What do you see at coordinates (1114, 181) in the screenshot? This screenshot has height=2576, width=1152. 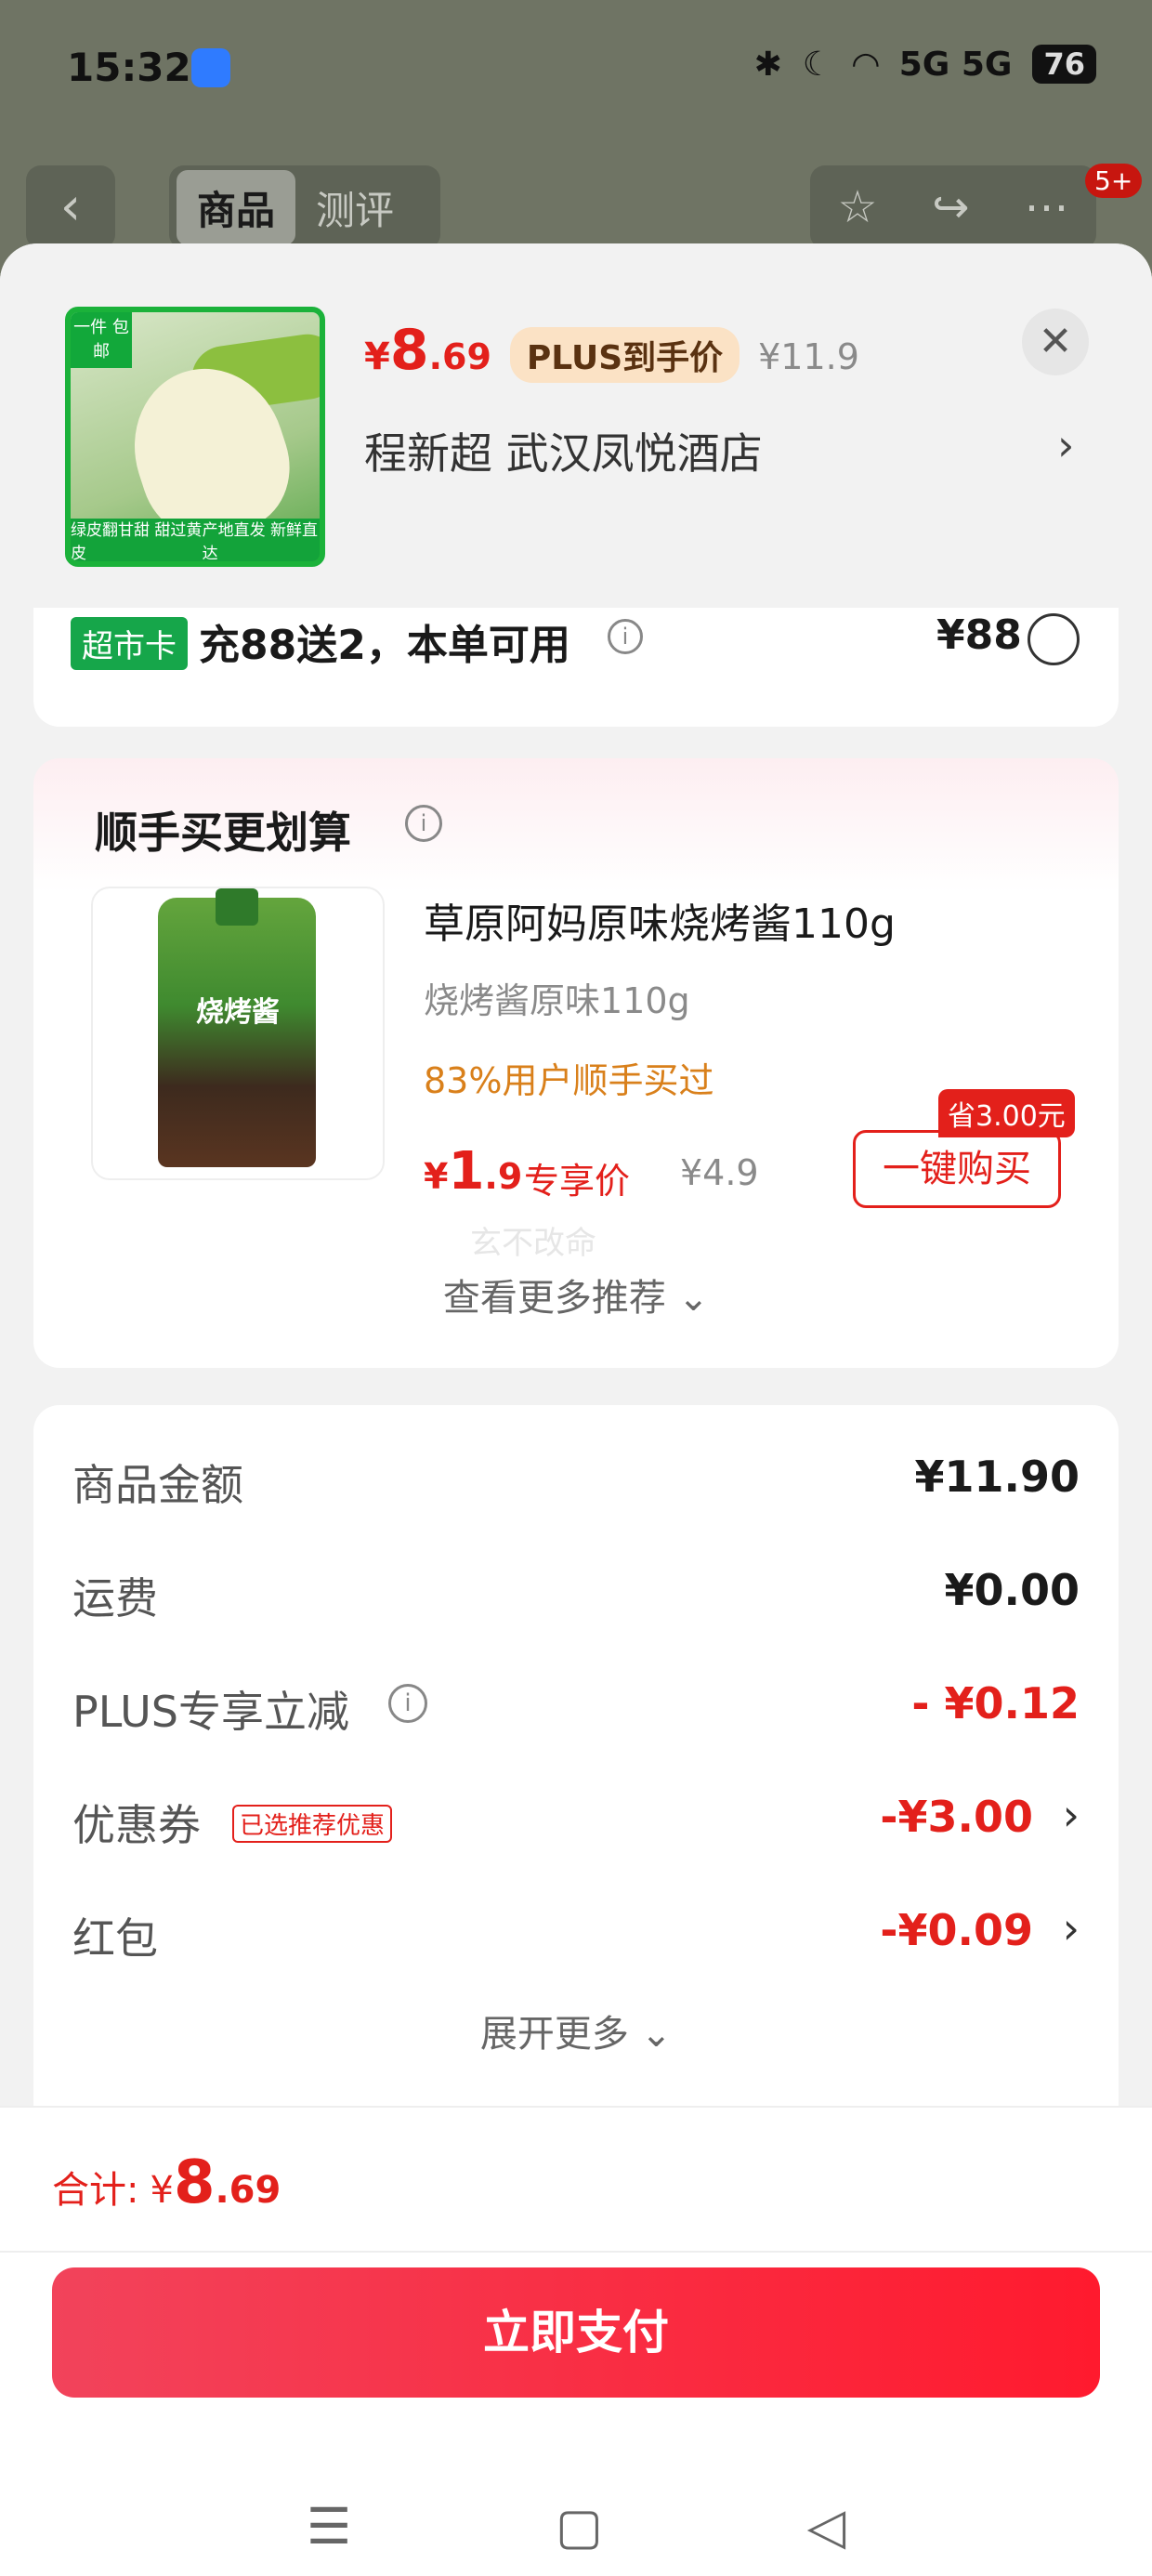 I see `message-badge: 5+` at bounding box center [1114, 181].